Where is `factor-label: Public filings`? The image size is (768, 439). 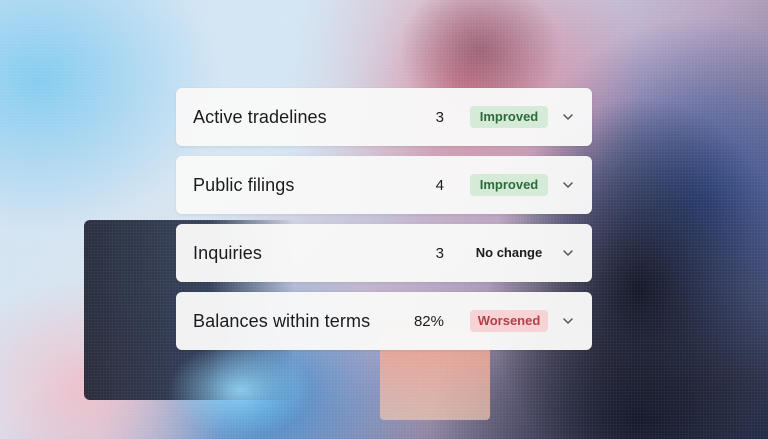
factor-label: Public filings is located at coordinates (244, 184).